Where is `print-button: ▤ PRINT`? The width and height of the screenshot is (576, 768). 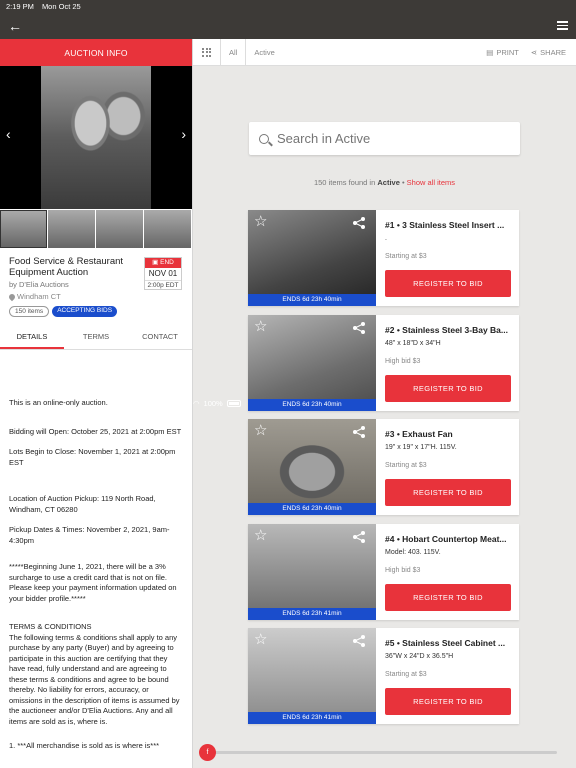 print-button: ▤ PRINT is located at coordinates (502, 52).